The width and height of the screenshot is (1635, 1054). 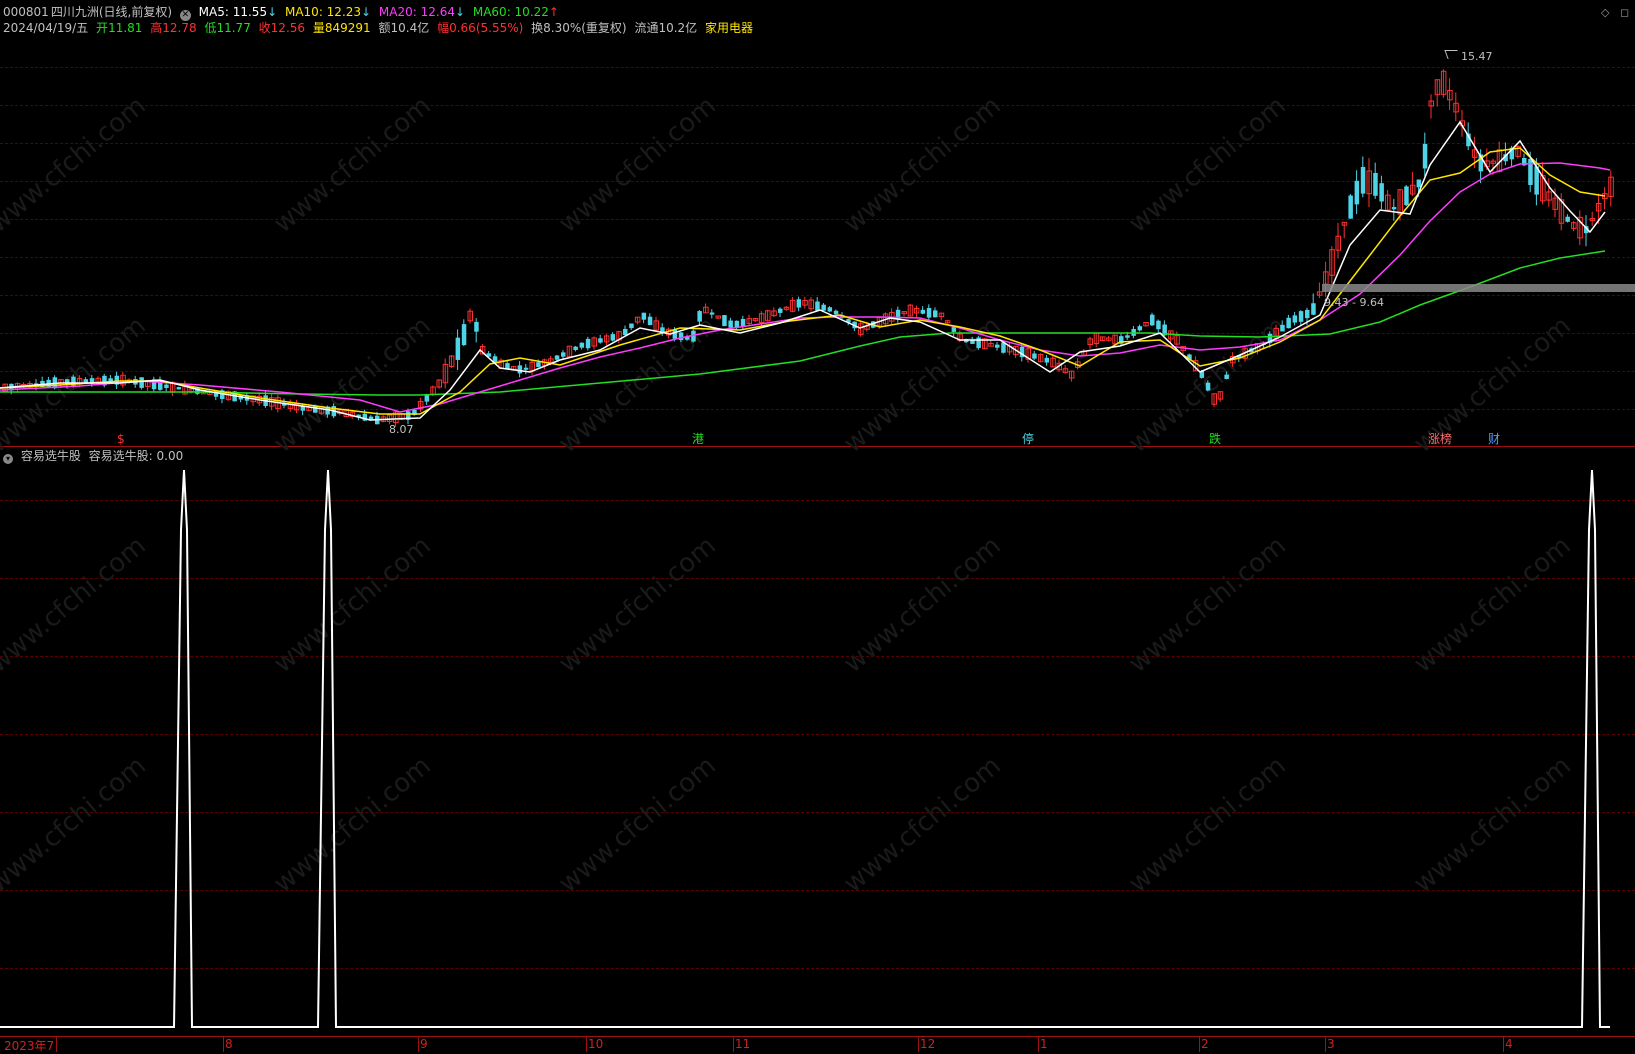 What do you see at coordinates (238, 12) in the screenshot?
I see `ma5-value: MA5: 11.55↓` at bounding box center [238, 12].